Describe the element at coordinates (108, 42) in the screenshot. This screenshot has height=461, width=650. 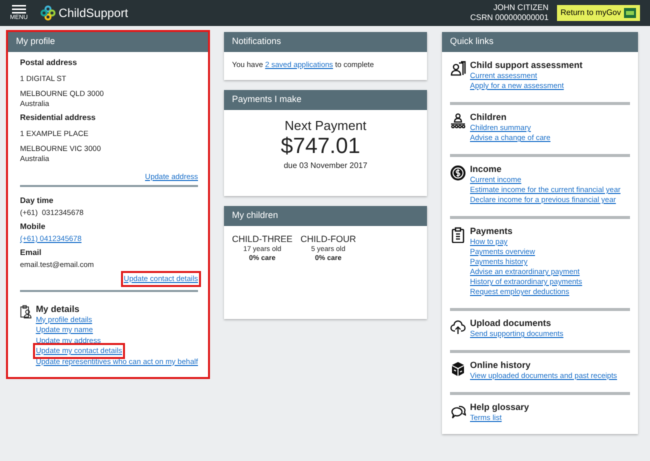
I see `panel-title: My profile` at that location.